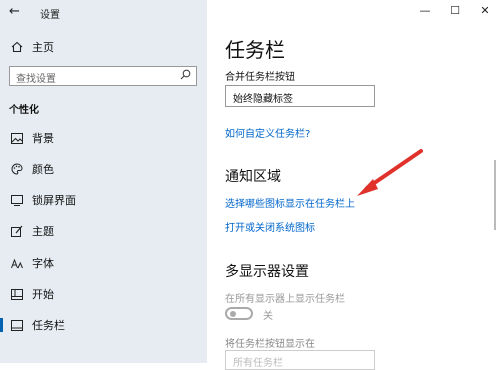 The image size is (500, 370). Describe the element at coordinates (17, 47) in the screenshot. I see `home-icon` at that location.